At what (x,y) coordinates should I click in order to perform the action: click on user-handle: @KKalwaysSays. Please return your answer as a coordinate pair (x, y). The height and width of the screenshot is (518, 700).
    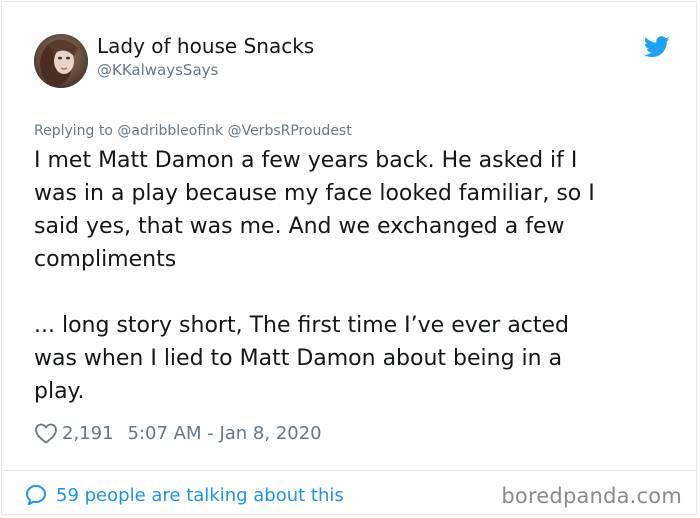
    Looking at the image, I should click on (157, 70).